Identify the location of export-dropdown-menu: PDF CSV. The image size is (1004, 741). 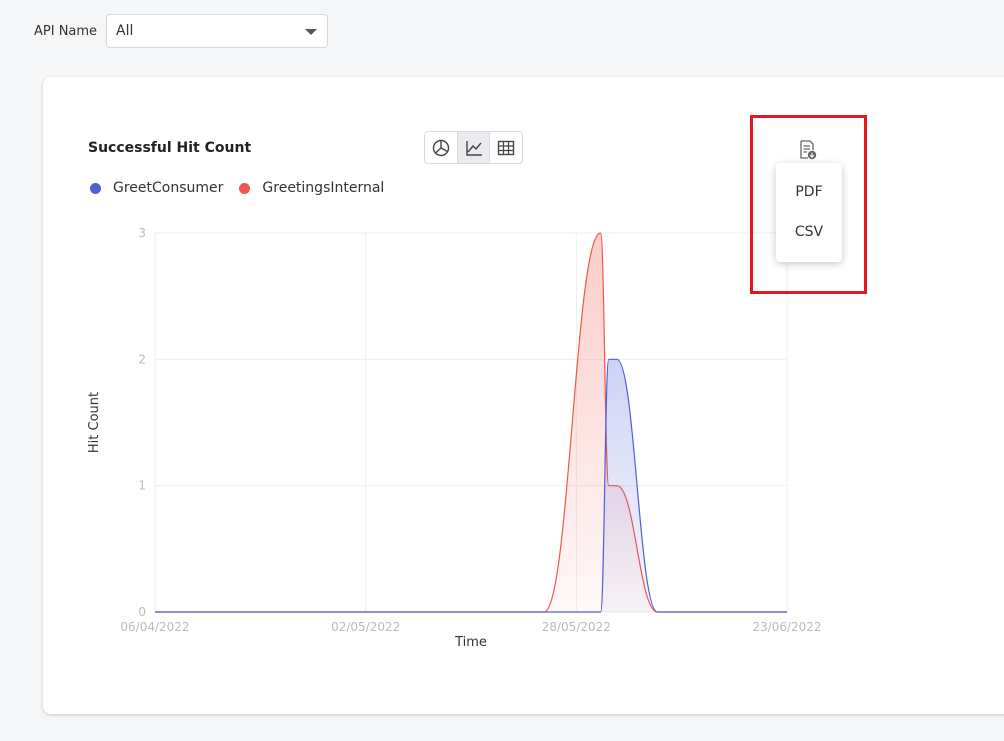
(809, 212).